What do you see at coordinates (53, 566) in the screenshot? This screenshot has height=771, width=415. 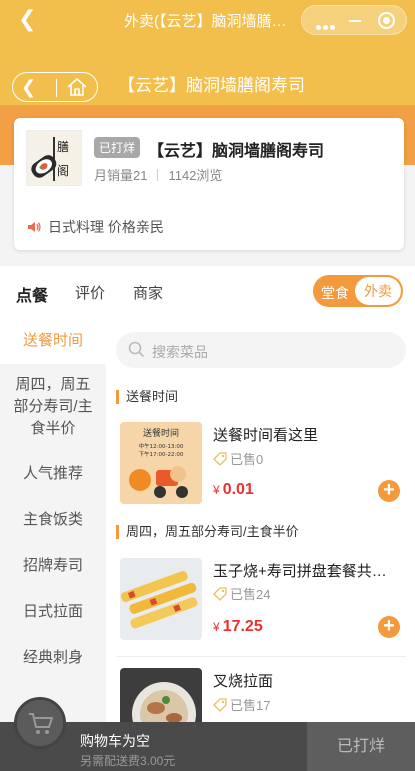 I see `category-item: 招牌寿司` at bounding box center [53, 566].